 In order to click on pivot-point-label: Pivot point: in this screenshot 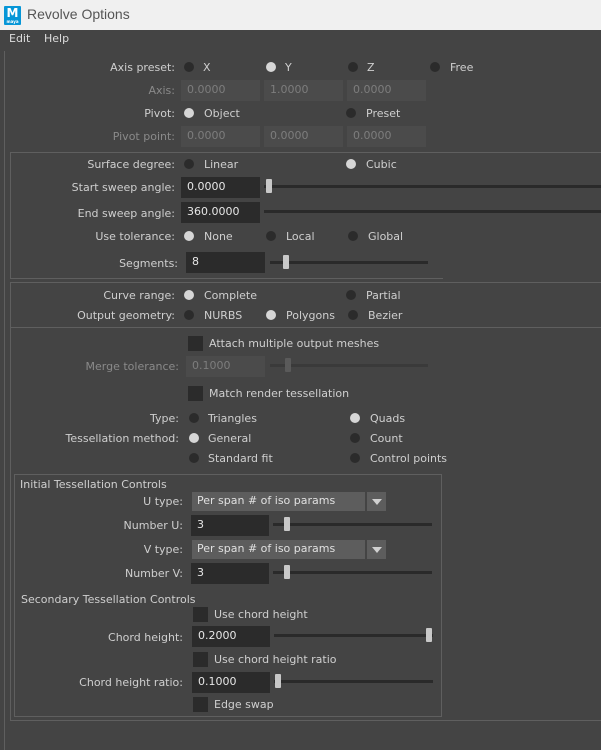, I will do `click(143, 136)`.